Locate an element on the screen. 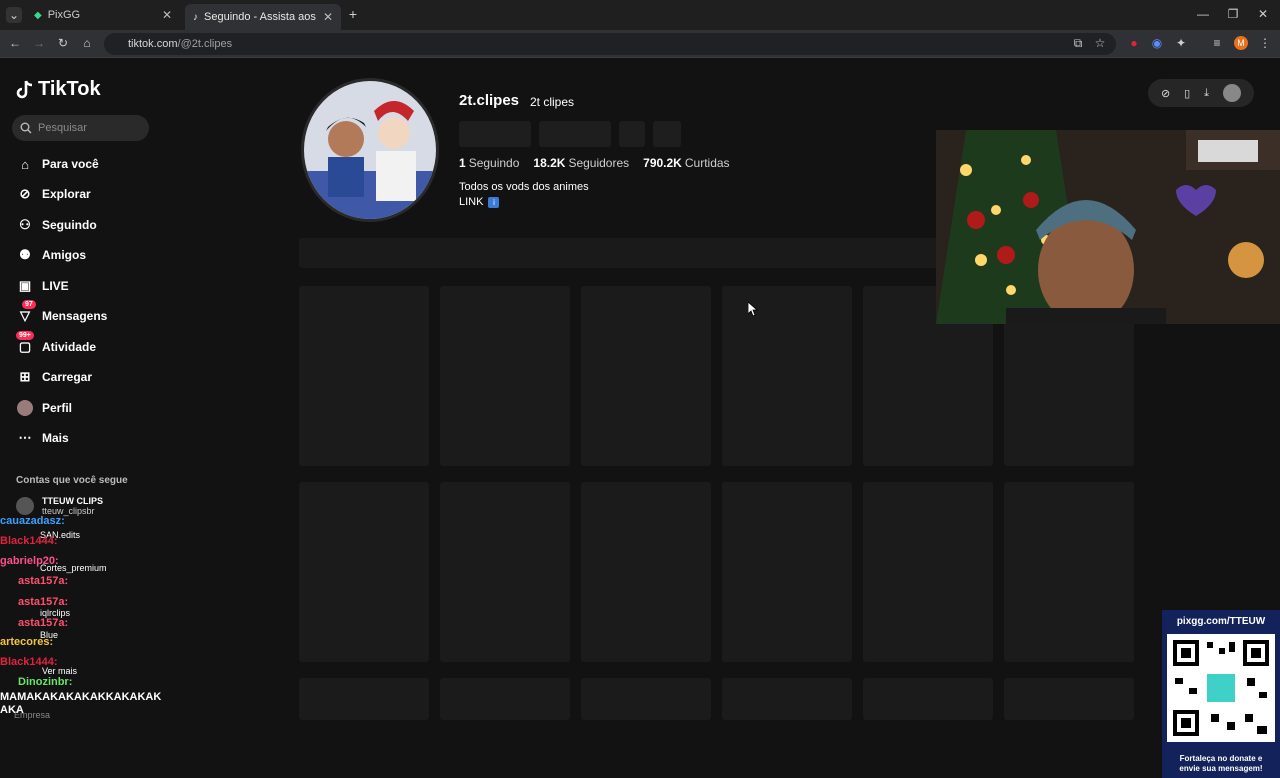 This screenshot has width=1280, height=778. message-button-placeholder is located at coordinates (575, 134).